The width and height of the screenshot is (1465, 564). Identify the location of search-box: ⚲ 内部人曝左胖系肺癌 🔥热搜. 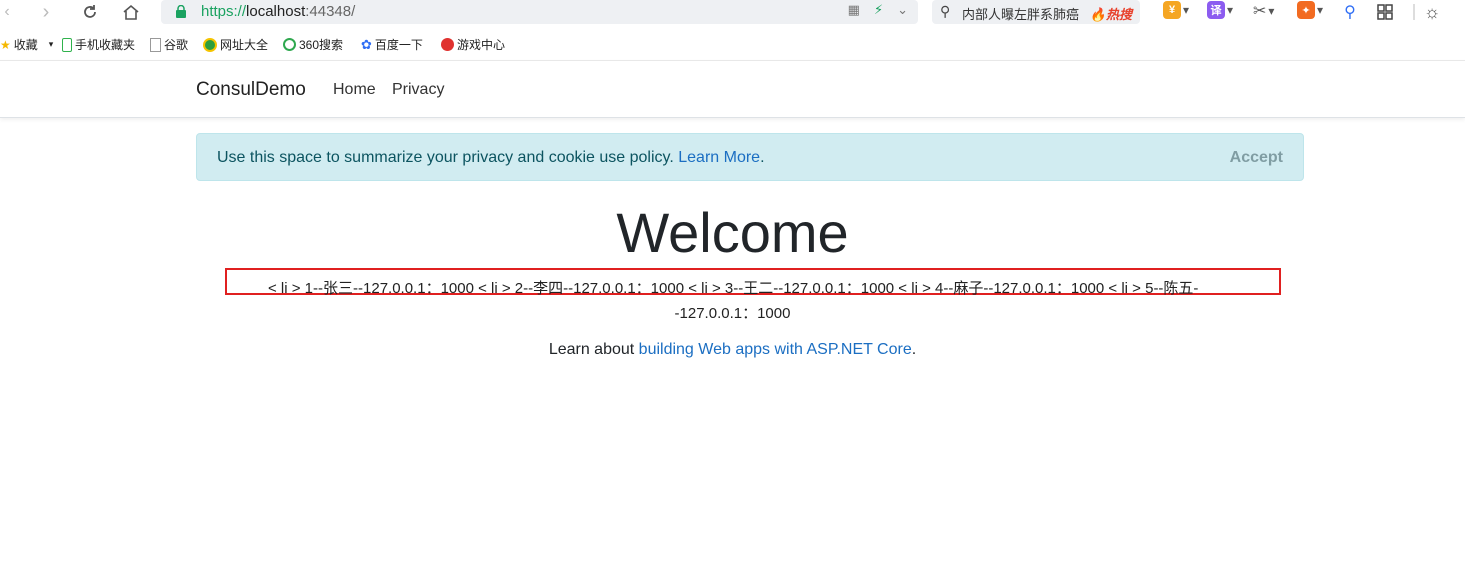
(1036, 12).